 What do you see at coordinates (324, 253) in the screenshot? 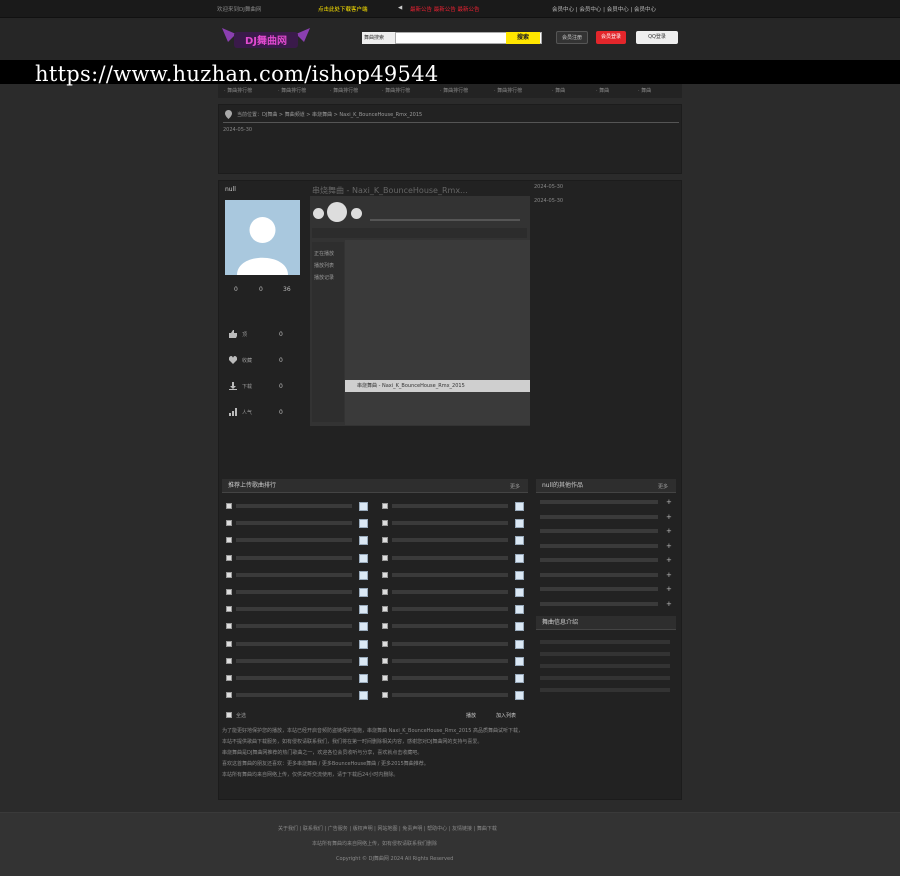
I see `tab-playing: 正在播放` at bounding box center [324, 253].